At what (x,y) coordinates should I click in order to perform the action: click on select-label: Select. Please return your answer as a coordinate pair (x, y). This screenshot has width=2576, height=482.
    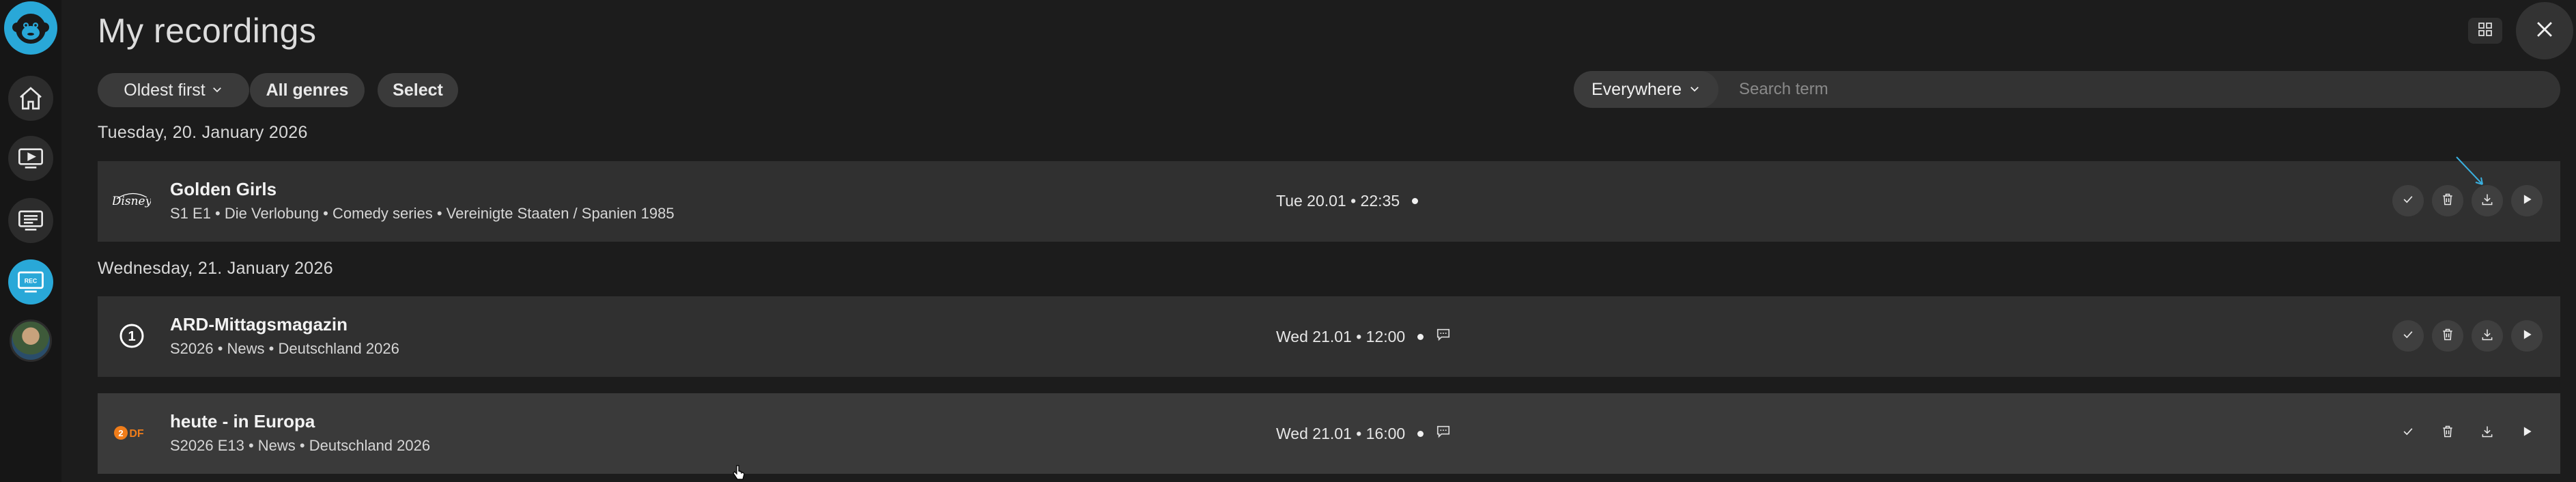
    Looking at the image, I should click on (418, 90).